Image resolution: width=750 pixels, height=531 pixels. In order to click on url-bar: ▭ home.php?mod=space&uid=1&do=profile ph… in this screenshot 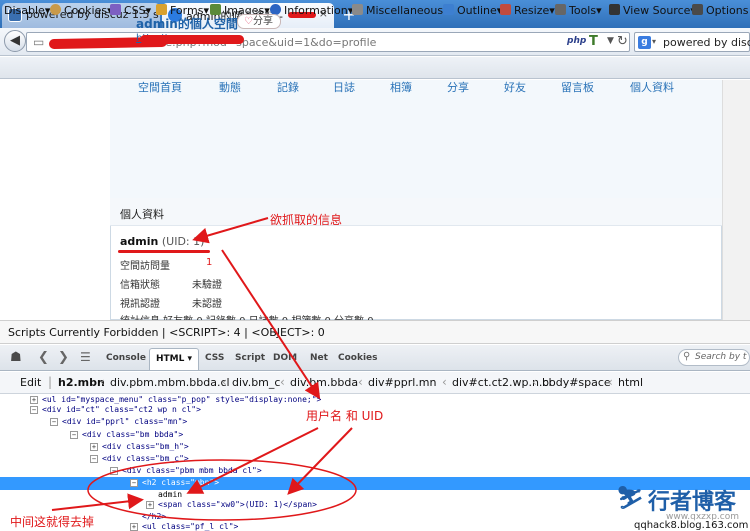, I will do `click(328, 42)`.